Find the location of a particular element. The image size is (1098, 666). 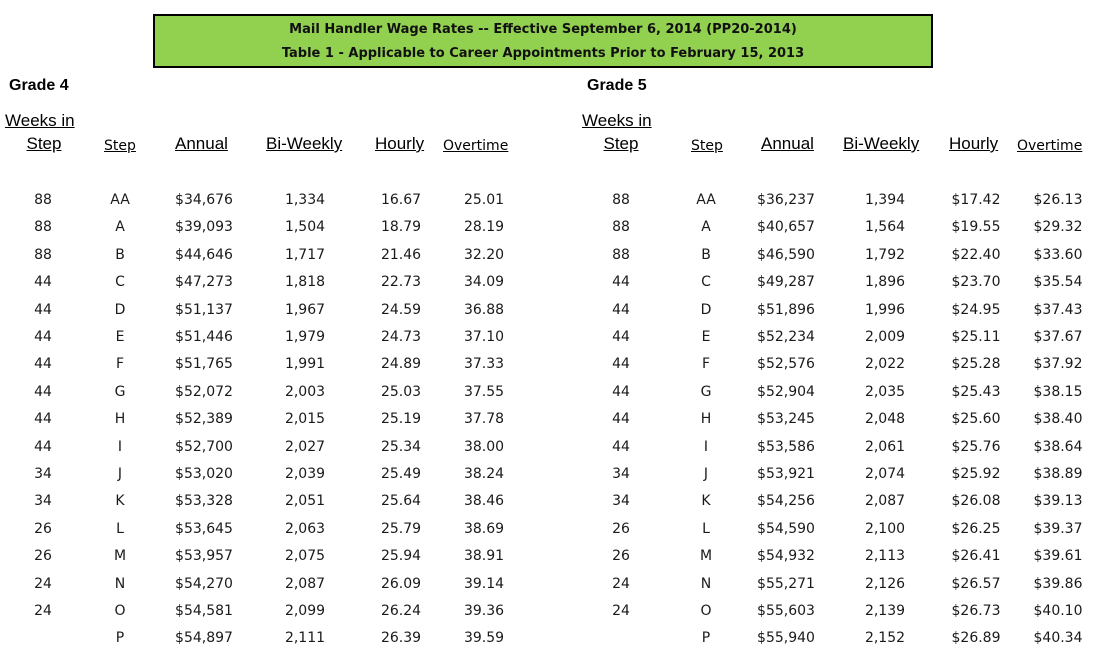

grade-5-cell-annual: $53,921 is located at coordinates (786, 474).